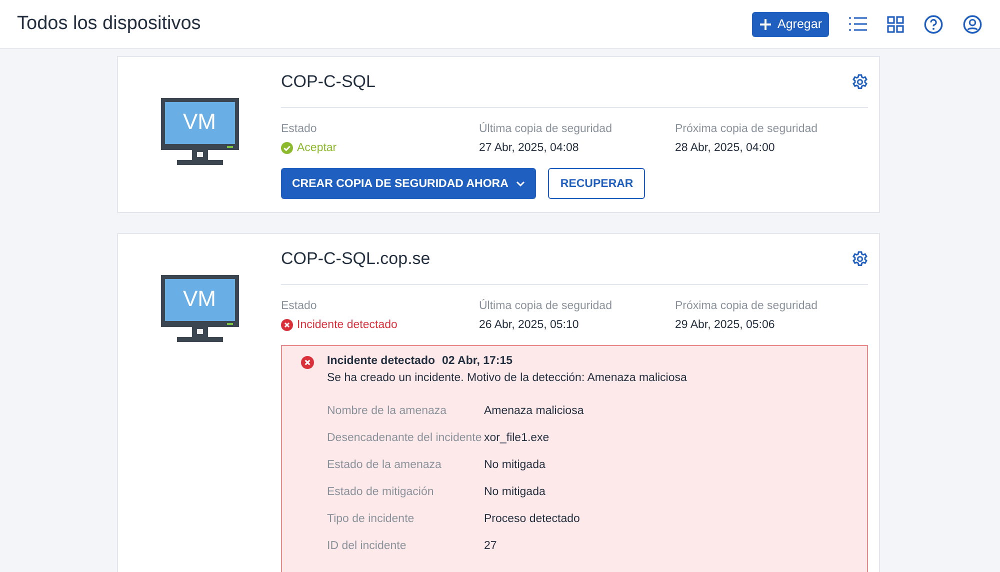  What do you see at coordinates (477, 361) in the screenshot?
I see `incident-time: 02 Abr, 17:15` at bounding box center [477, 361].